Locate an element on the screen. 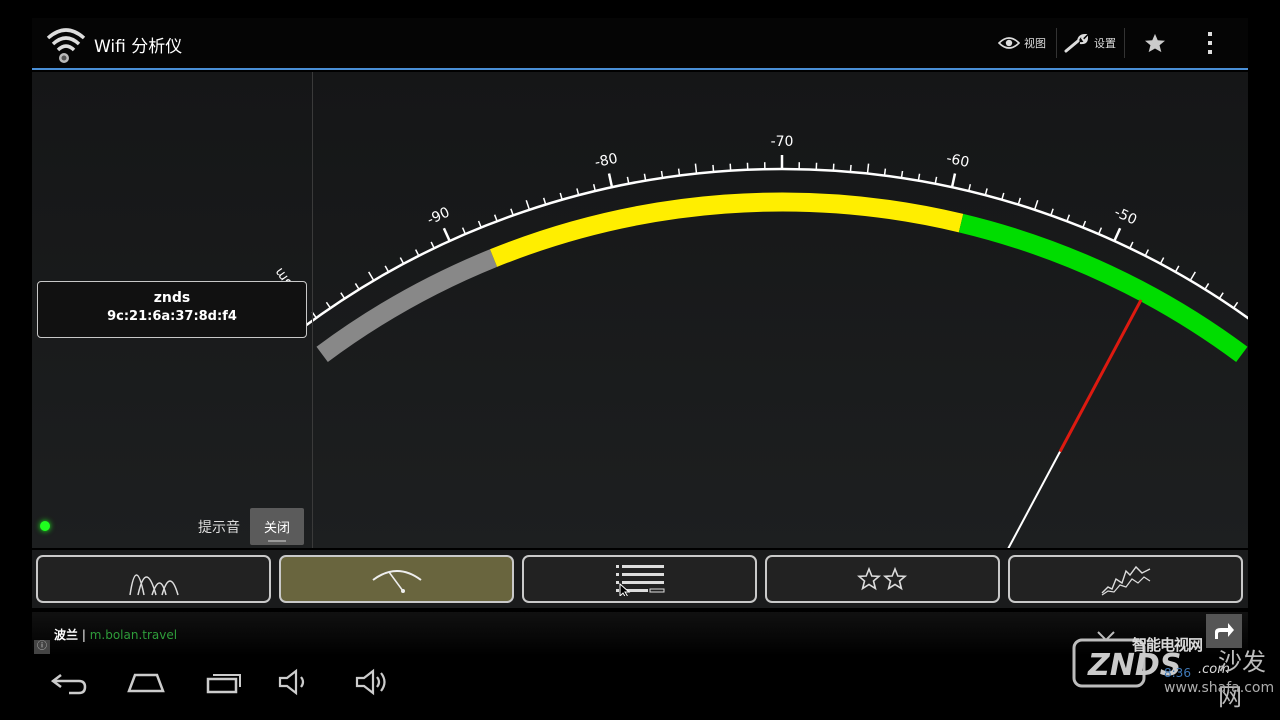  ad-title: 波兰 is located at coordinates (66, 635).